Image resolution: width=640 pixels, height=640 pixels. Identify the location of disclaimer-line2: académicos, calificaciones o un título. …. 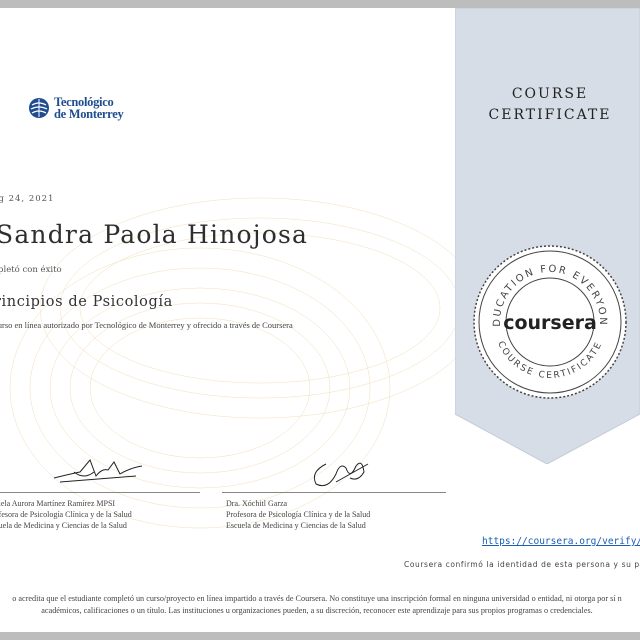
(317, 610).